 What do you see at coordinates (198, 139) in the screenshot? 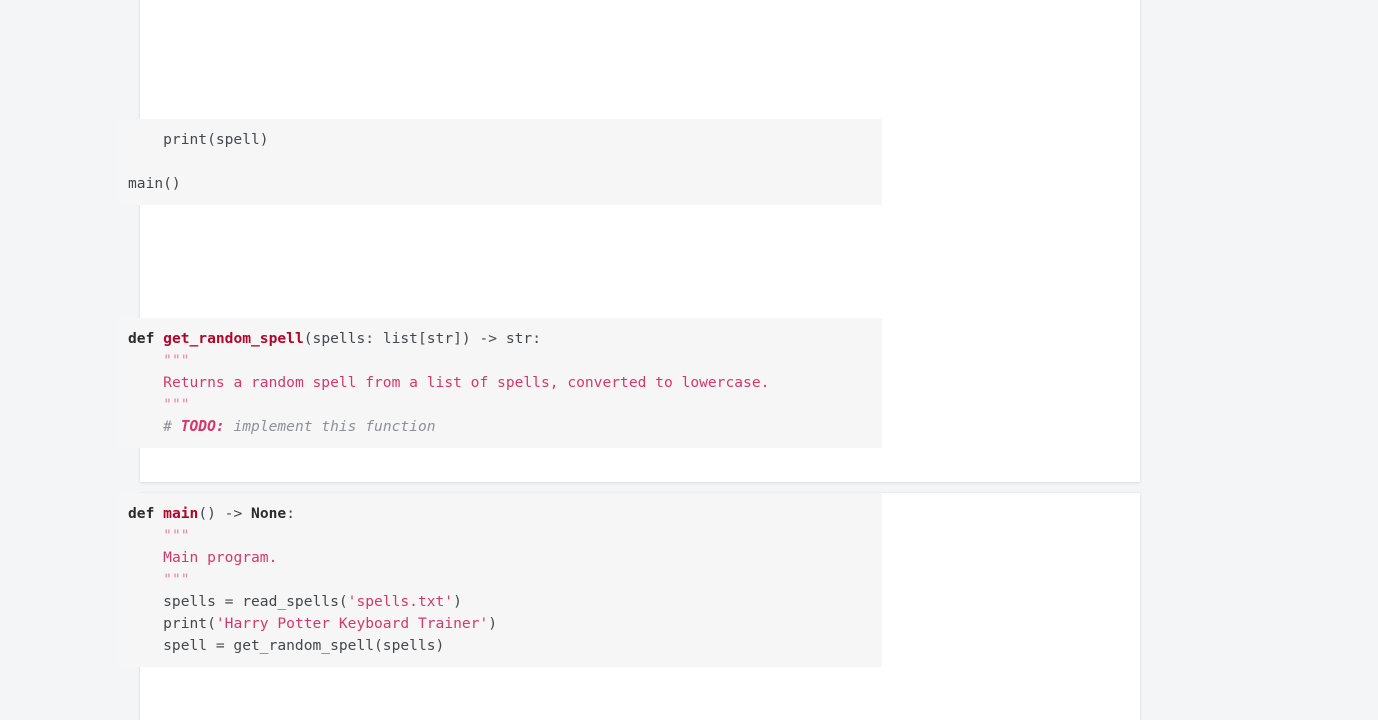
I see `code-token-plain: print(spell)` at bounding box center [198, 139].